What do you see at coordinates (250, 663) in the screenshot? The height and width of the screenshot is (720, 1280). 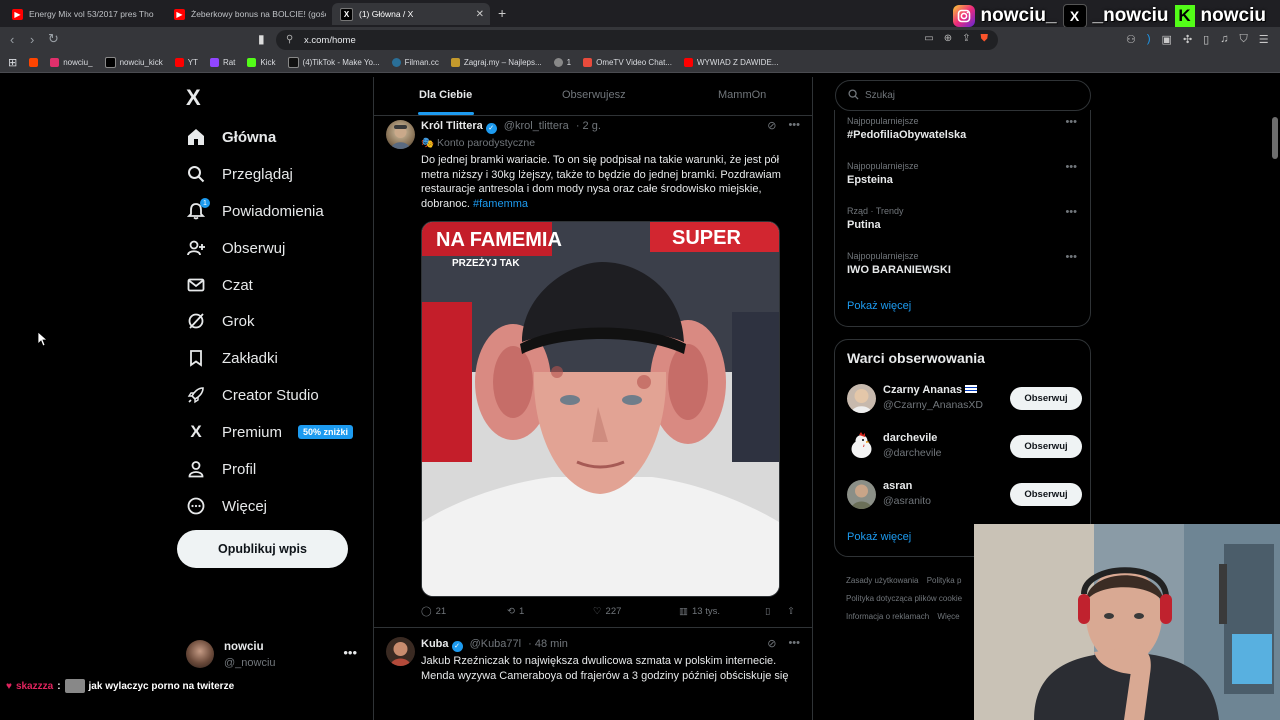 I see `account-handle: @_nowciu` at bounding box center [250, 663].